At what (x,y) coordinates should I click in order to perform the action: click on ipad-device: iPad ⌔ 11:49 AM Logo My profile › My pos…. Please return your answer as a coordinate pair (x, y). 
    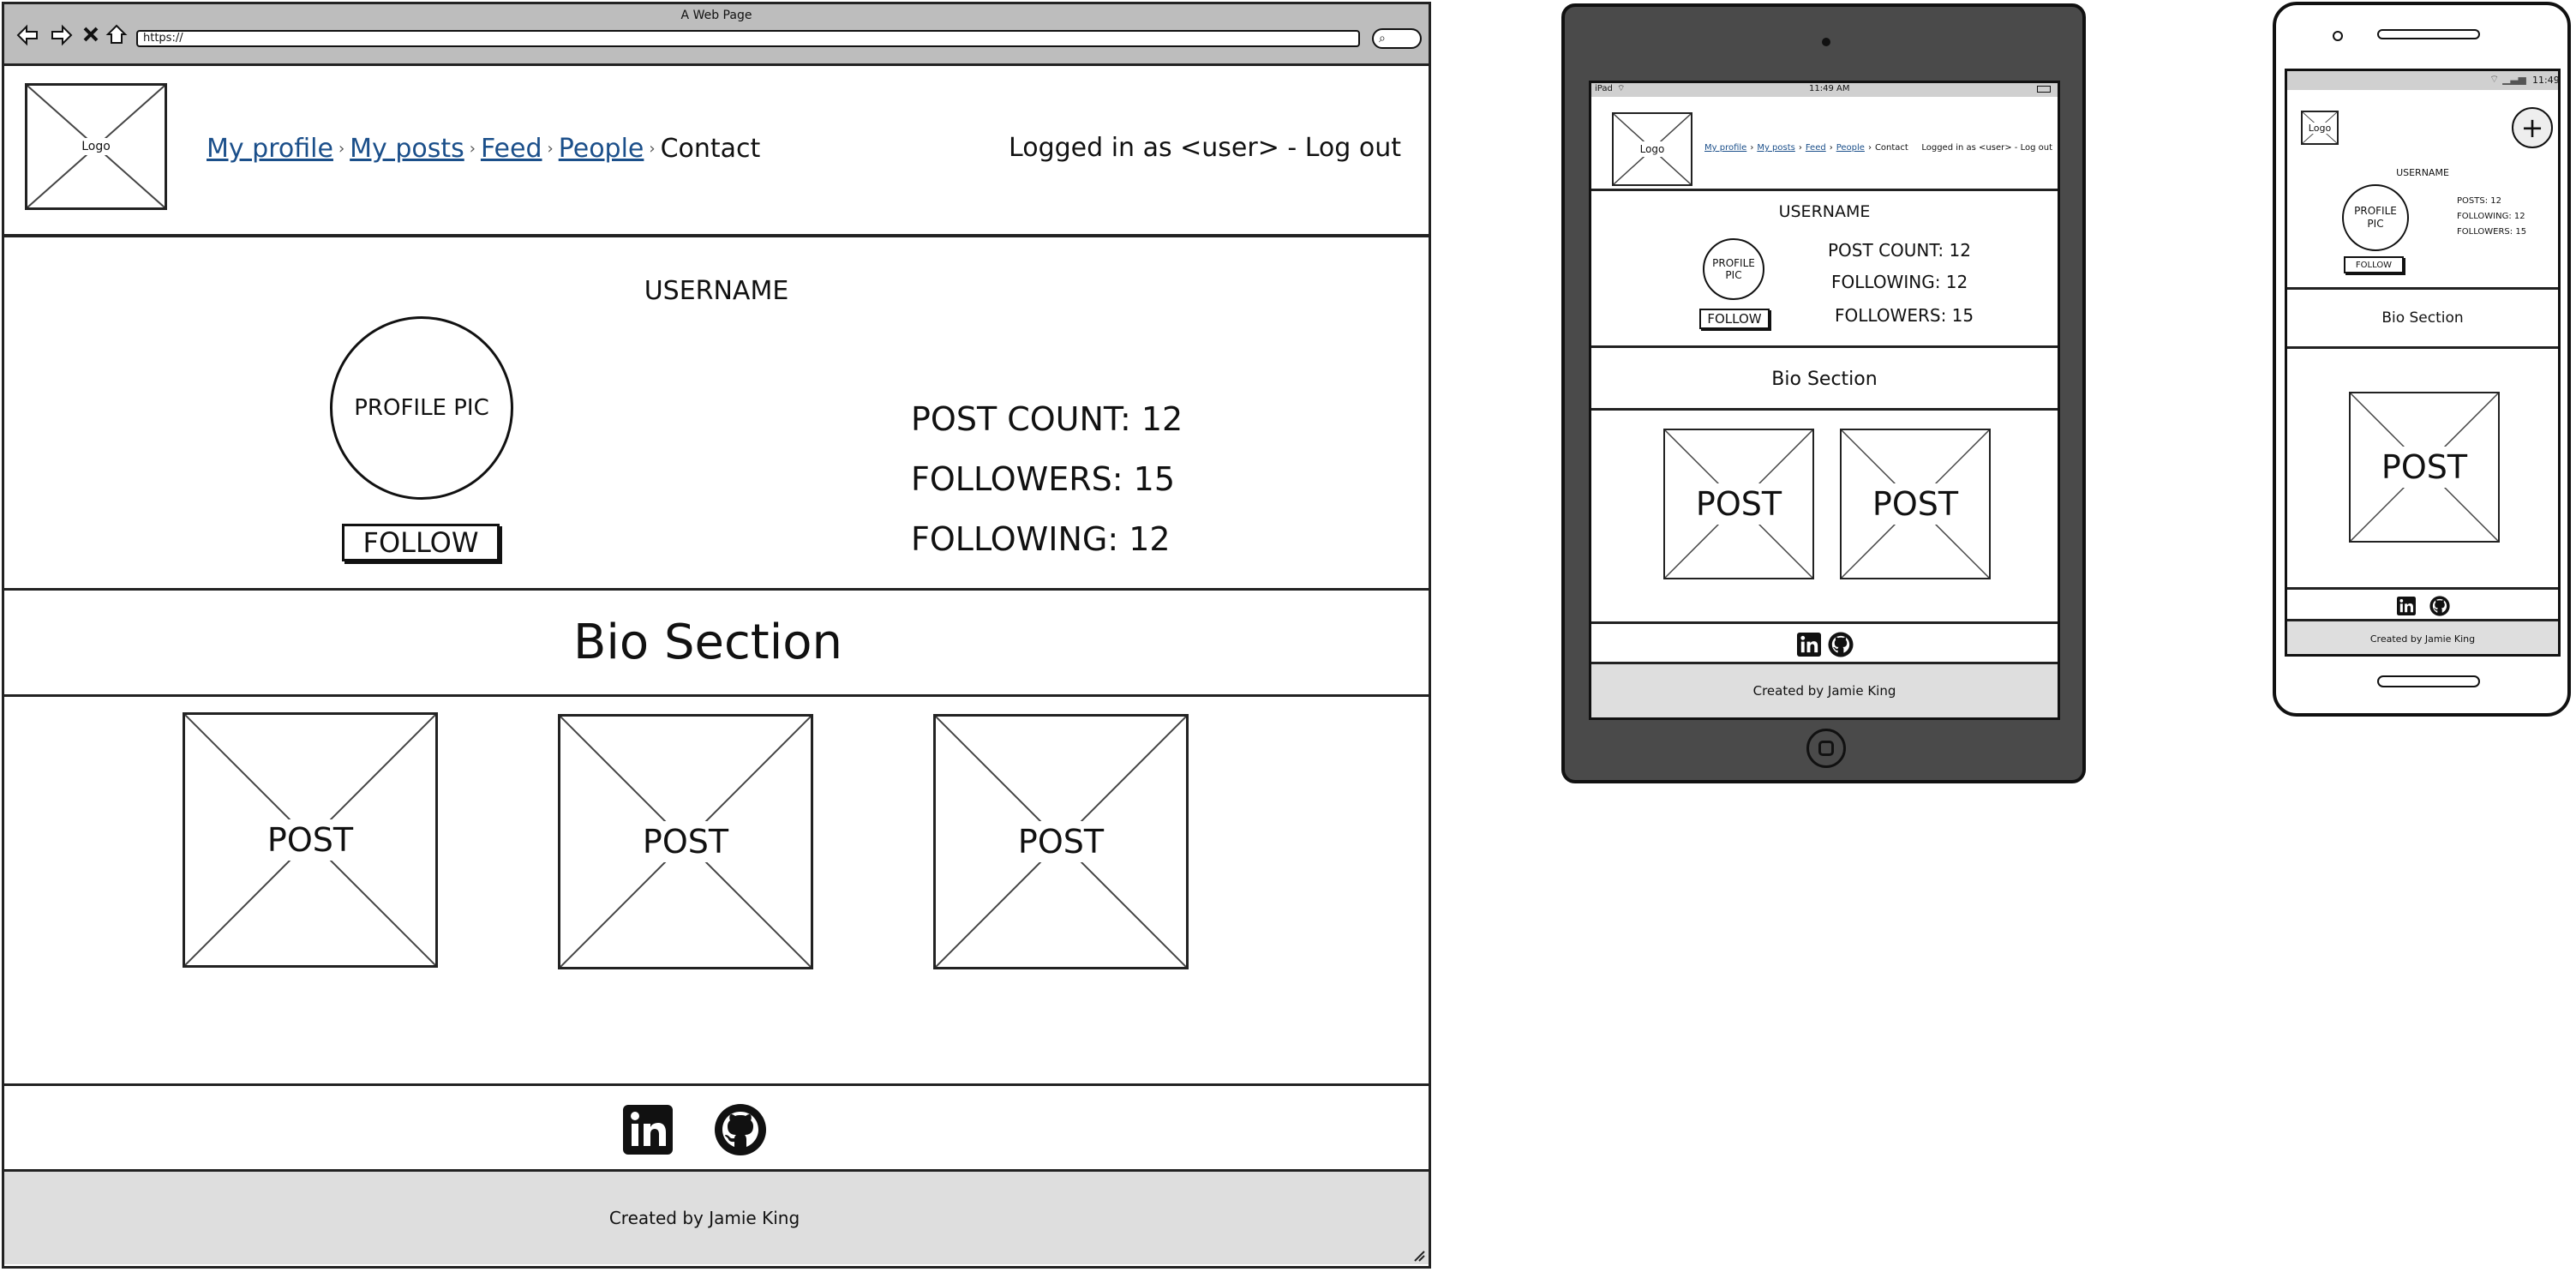
    Looking at the image, I should click on (1823, 393).